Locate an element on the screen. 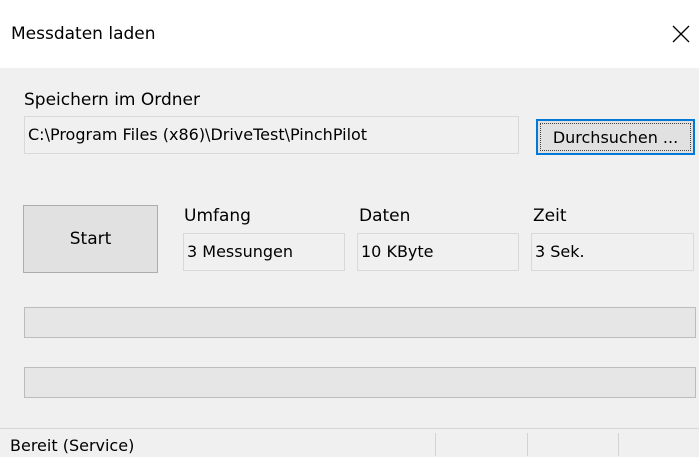 This screenshot has height=457, width=699. umfang-label: Umfang is located at coordinates (217, 216).